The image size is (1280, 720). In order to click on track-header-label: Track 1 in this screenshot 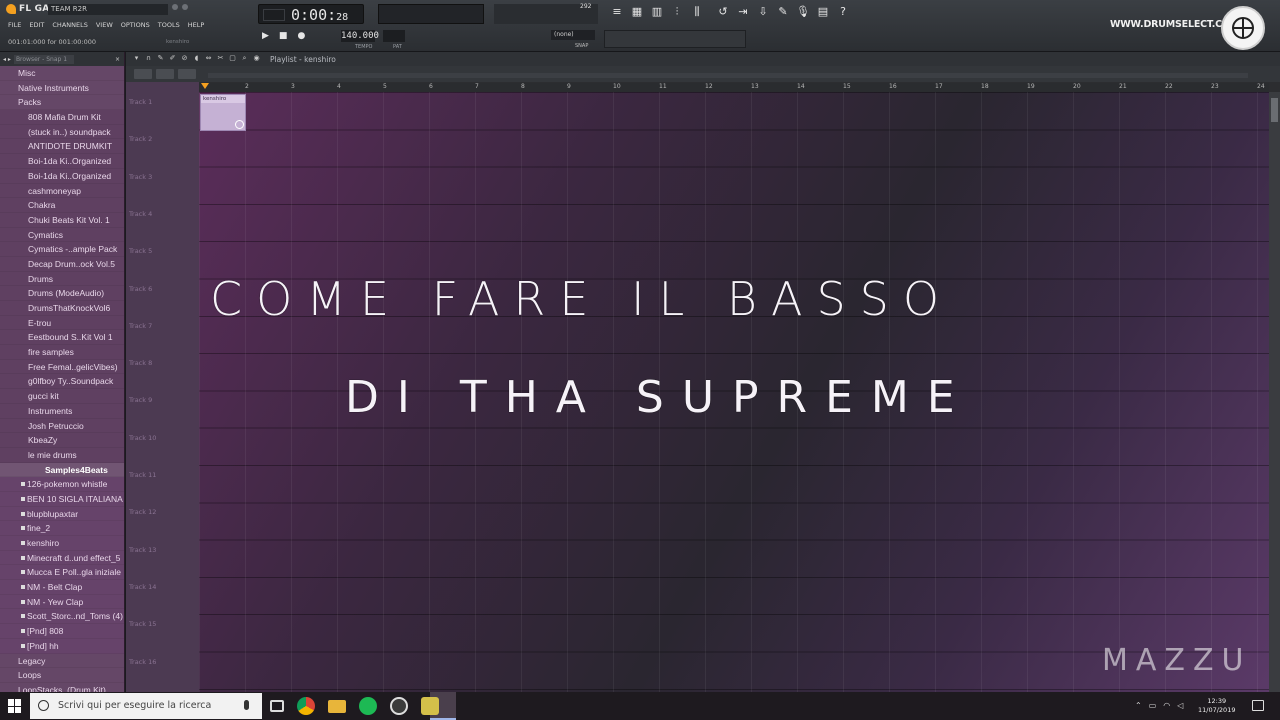, I will do `click(140, 102)`.